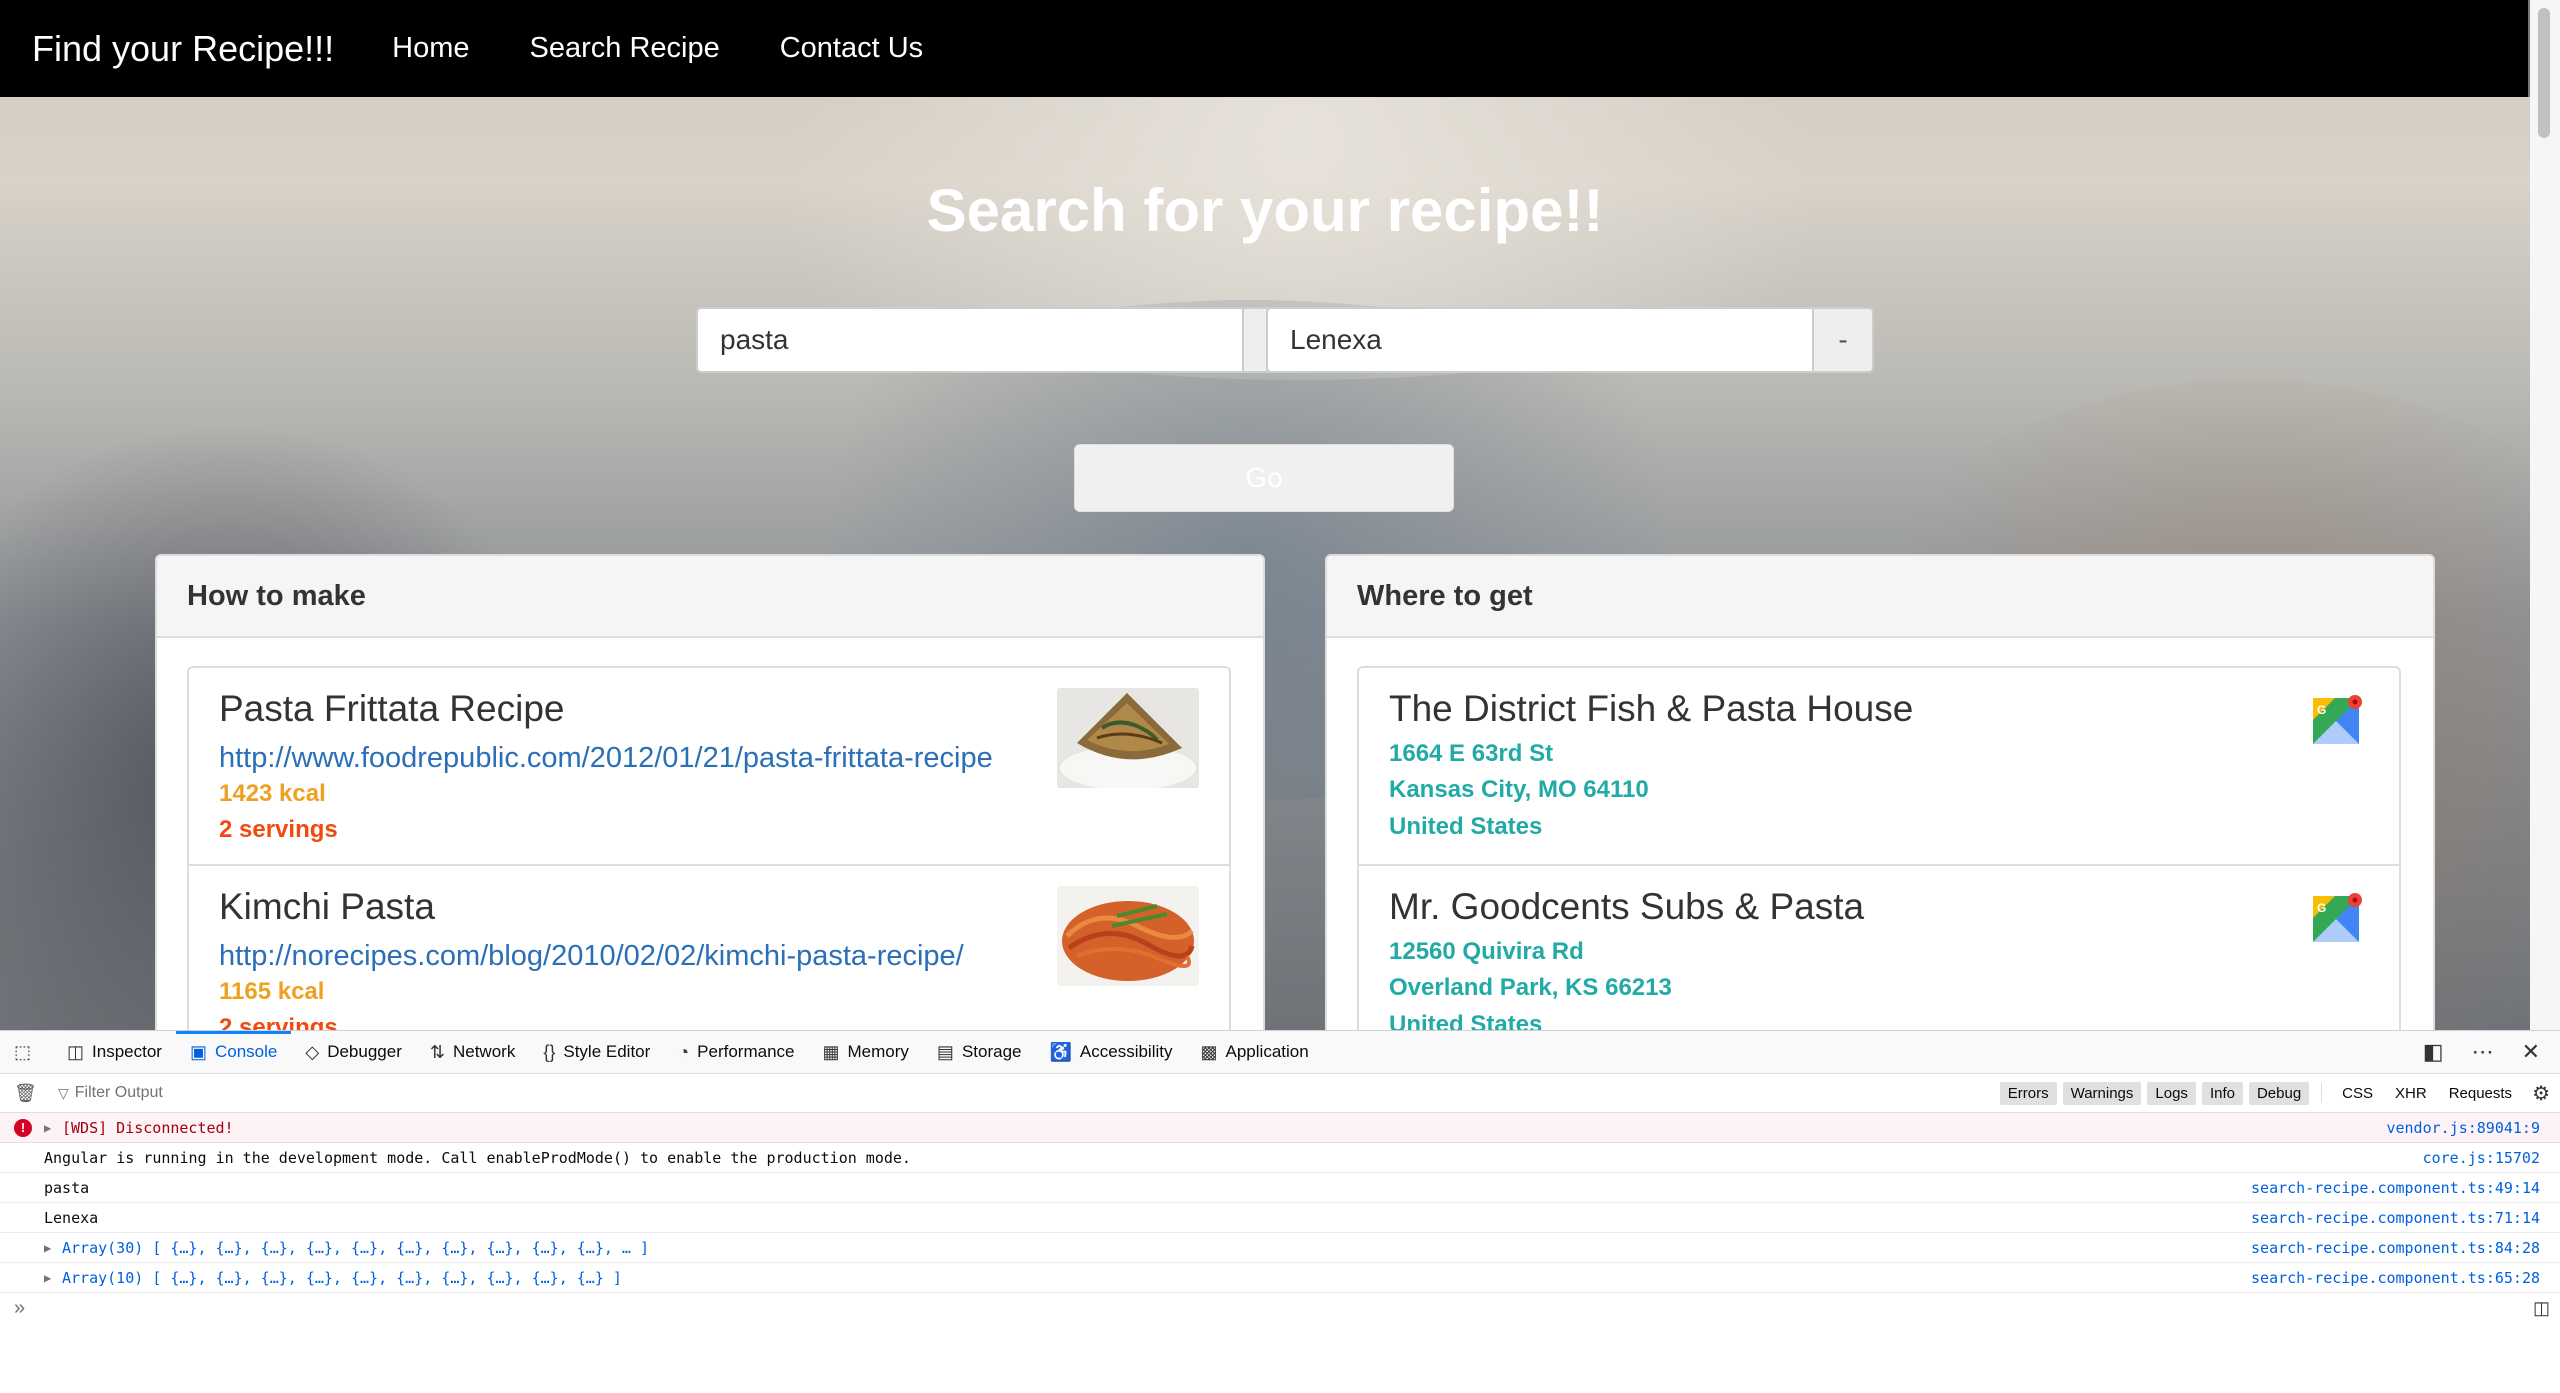  I want to click on log-source-link: vendor.js:89041:9, so click(2463, 1128).